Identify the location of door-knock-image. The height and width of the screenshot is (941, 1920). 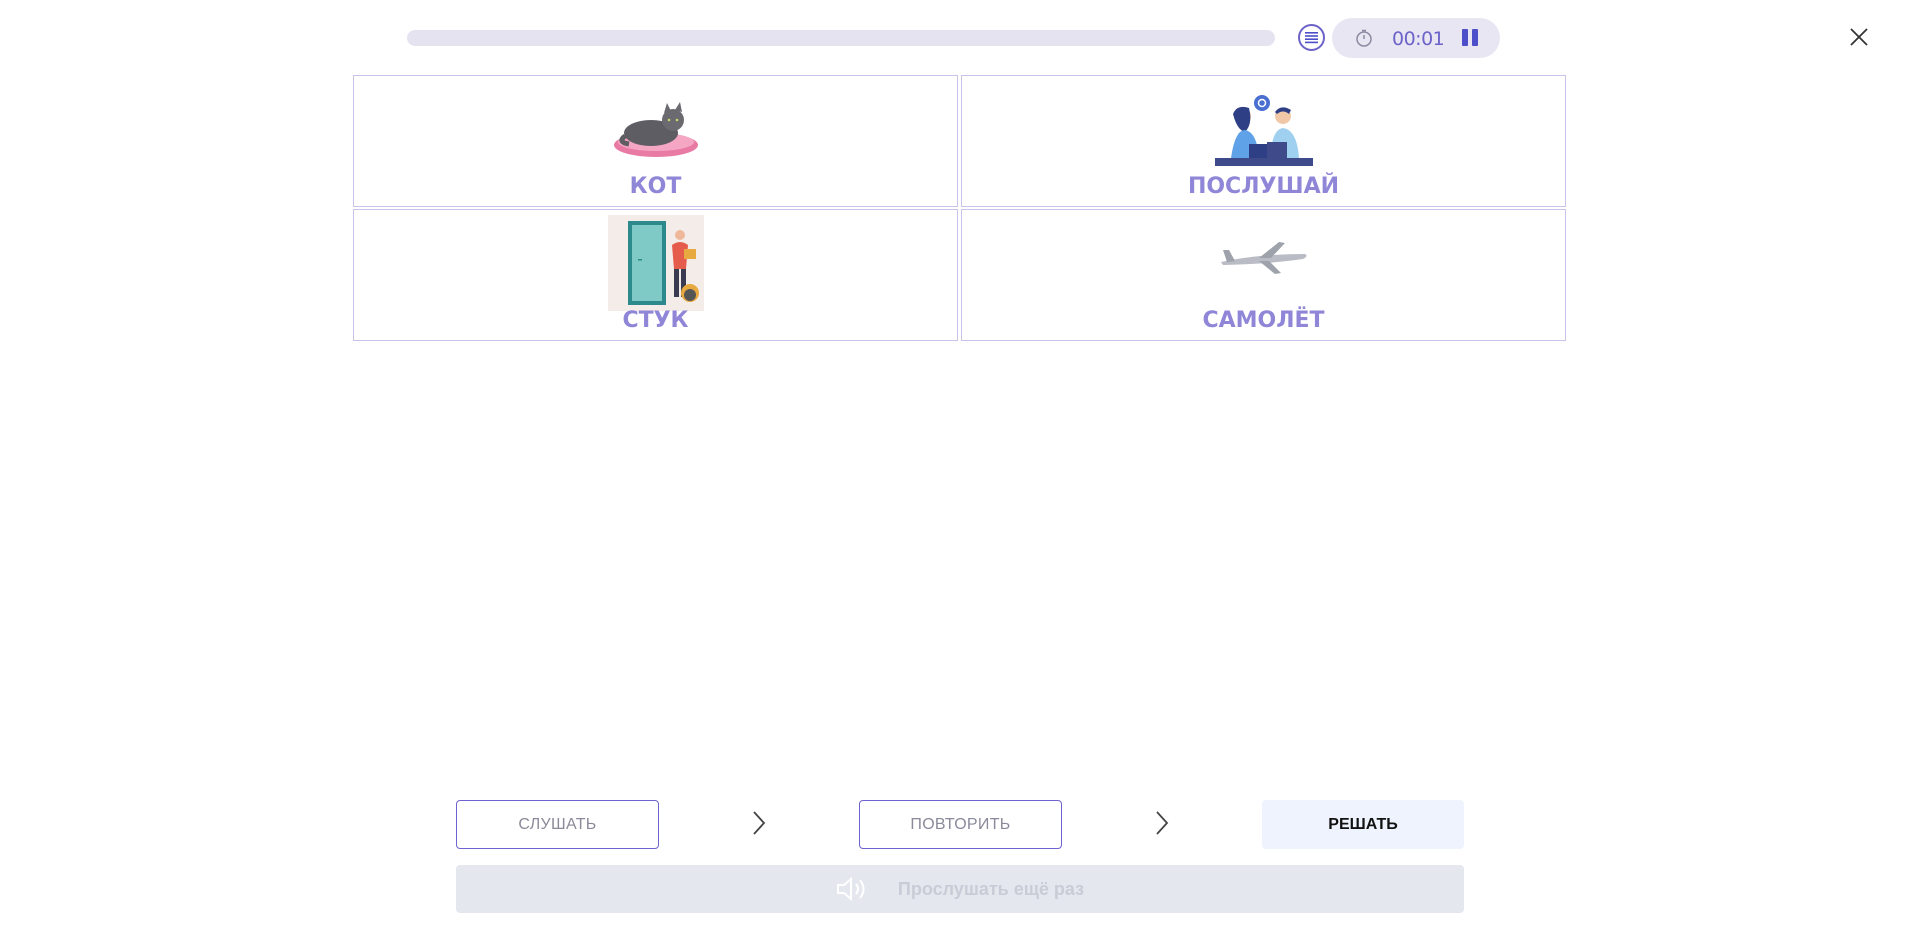
(655, 263).